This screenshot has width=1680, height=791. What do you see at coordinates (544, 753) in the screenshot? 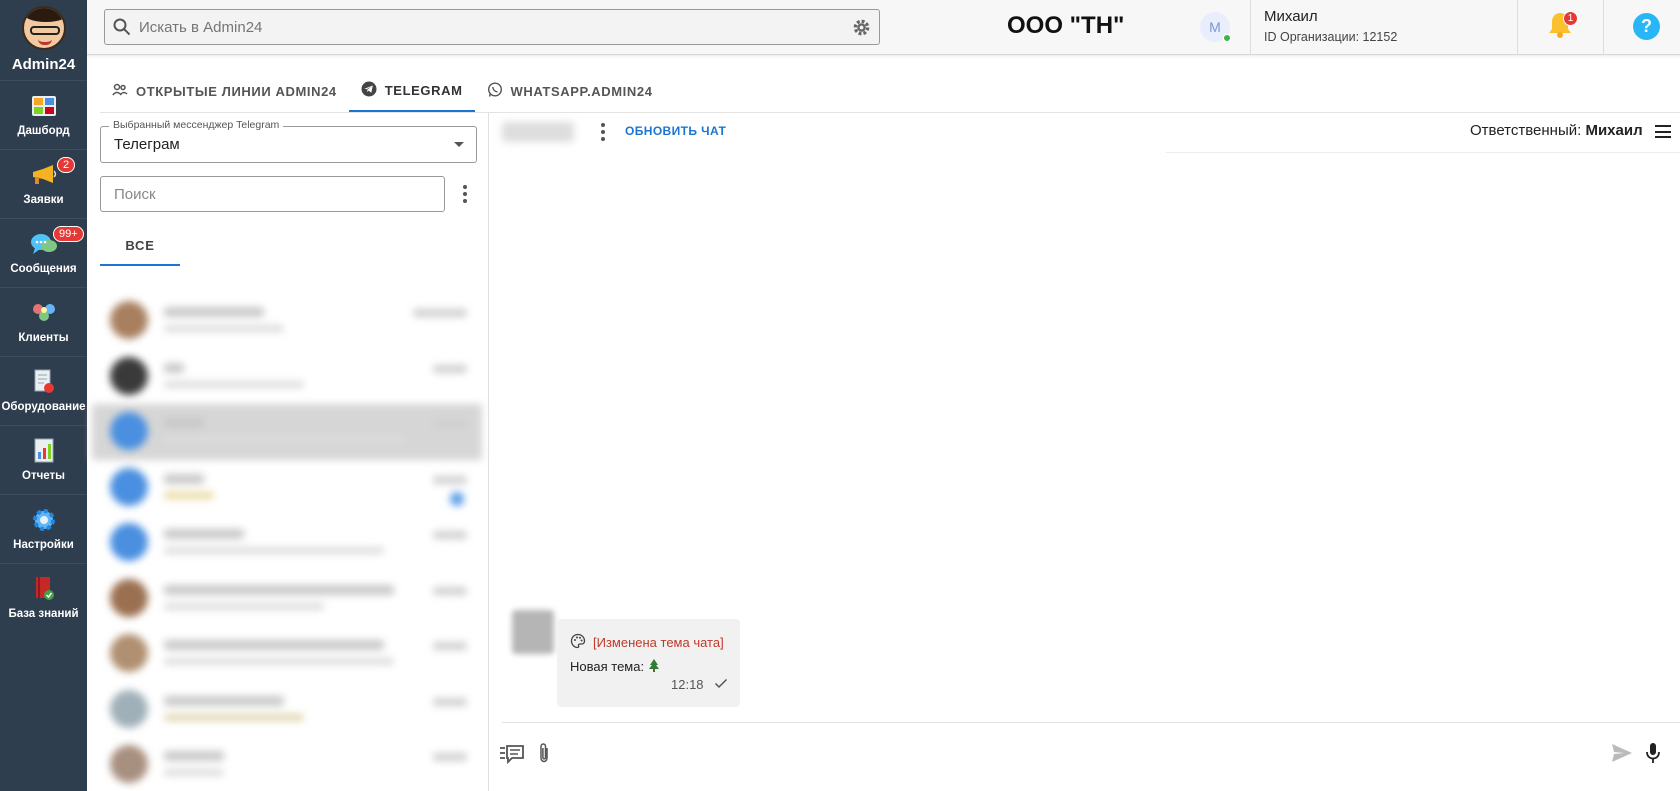
I see `attach-paperclip-icon` at bounding box center [544, 753].